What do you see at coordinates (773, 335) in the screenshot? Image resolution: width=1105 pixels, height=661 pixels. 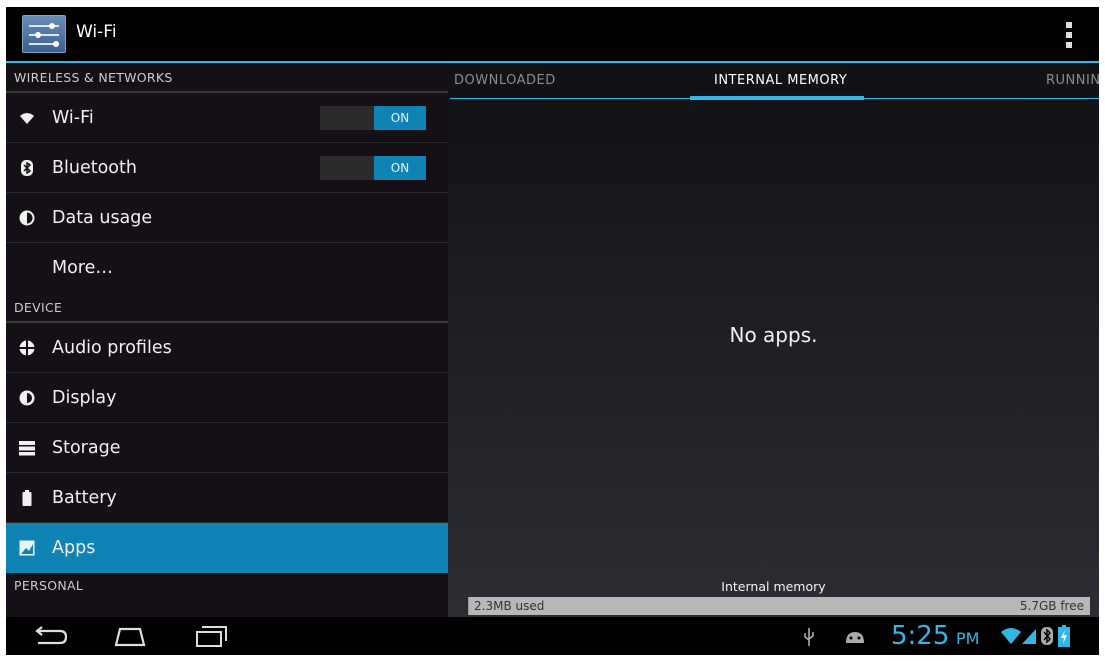 I see `empty-state-message: No apps.` at bounding box center [773, 335].